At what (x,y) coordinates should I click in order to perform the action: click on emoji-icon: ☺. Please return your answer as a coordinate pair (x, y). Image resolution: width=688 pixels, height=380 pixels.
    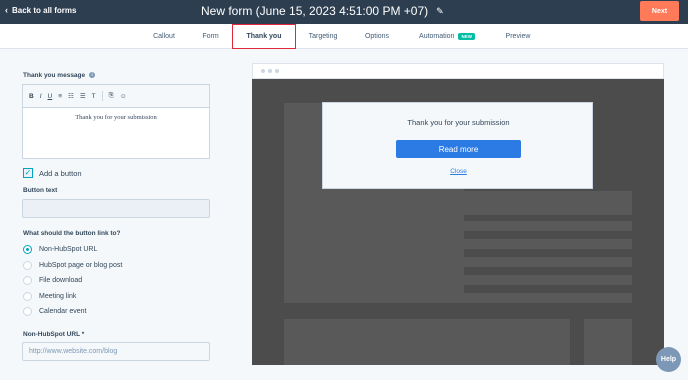
    Looking at the image, I should click on (123, 96).